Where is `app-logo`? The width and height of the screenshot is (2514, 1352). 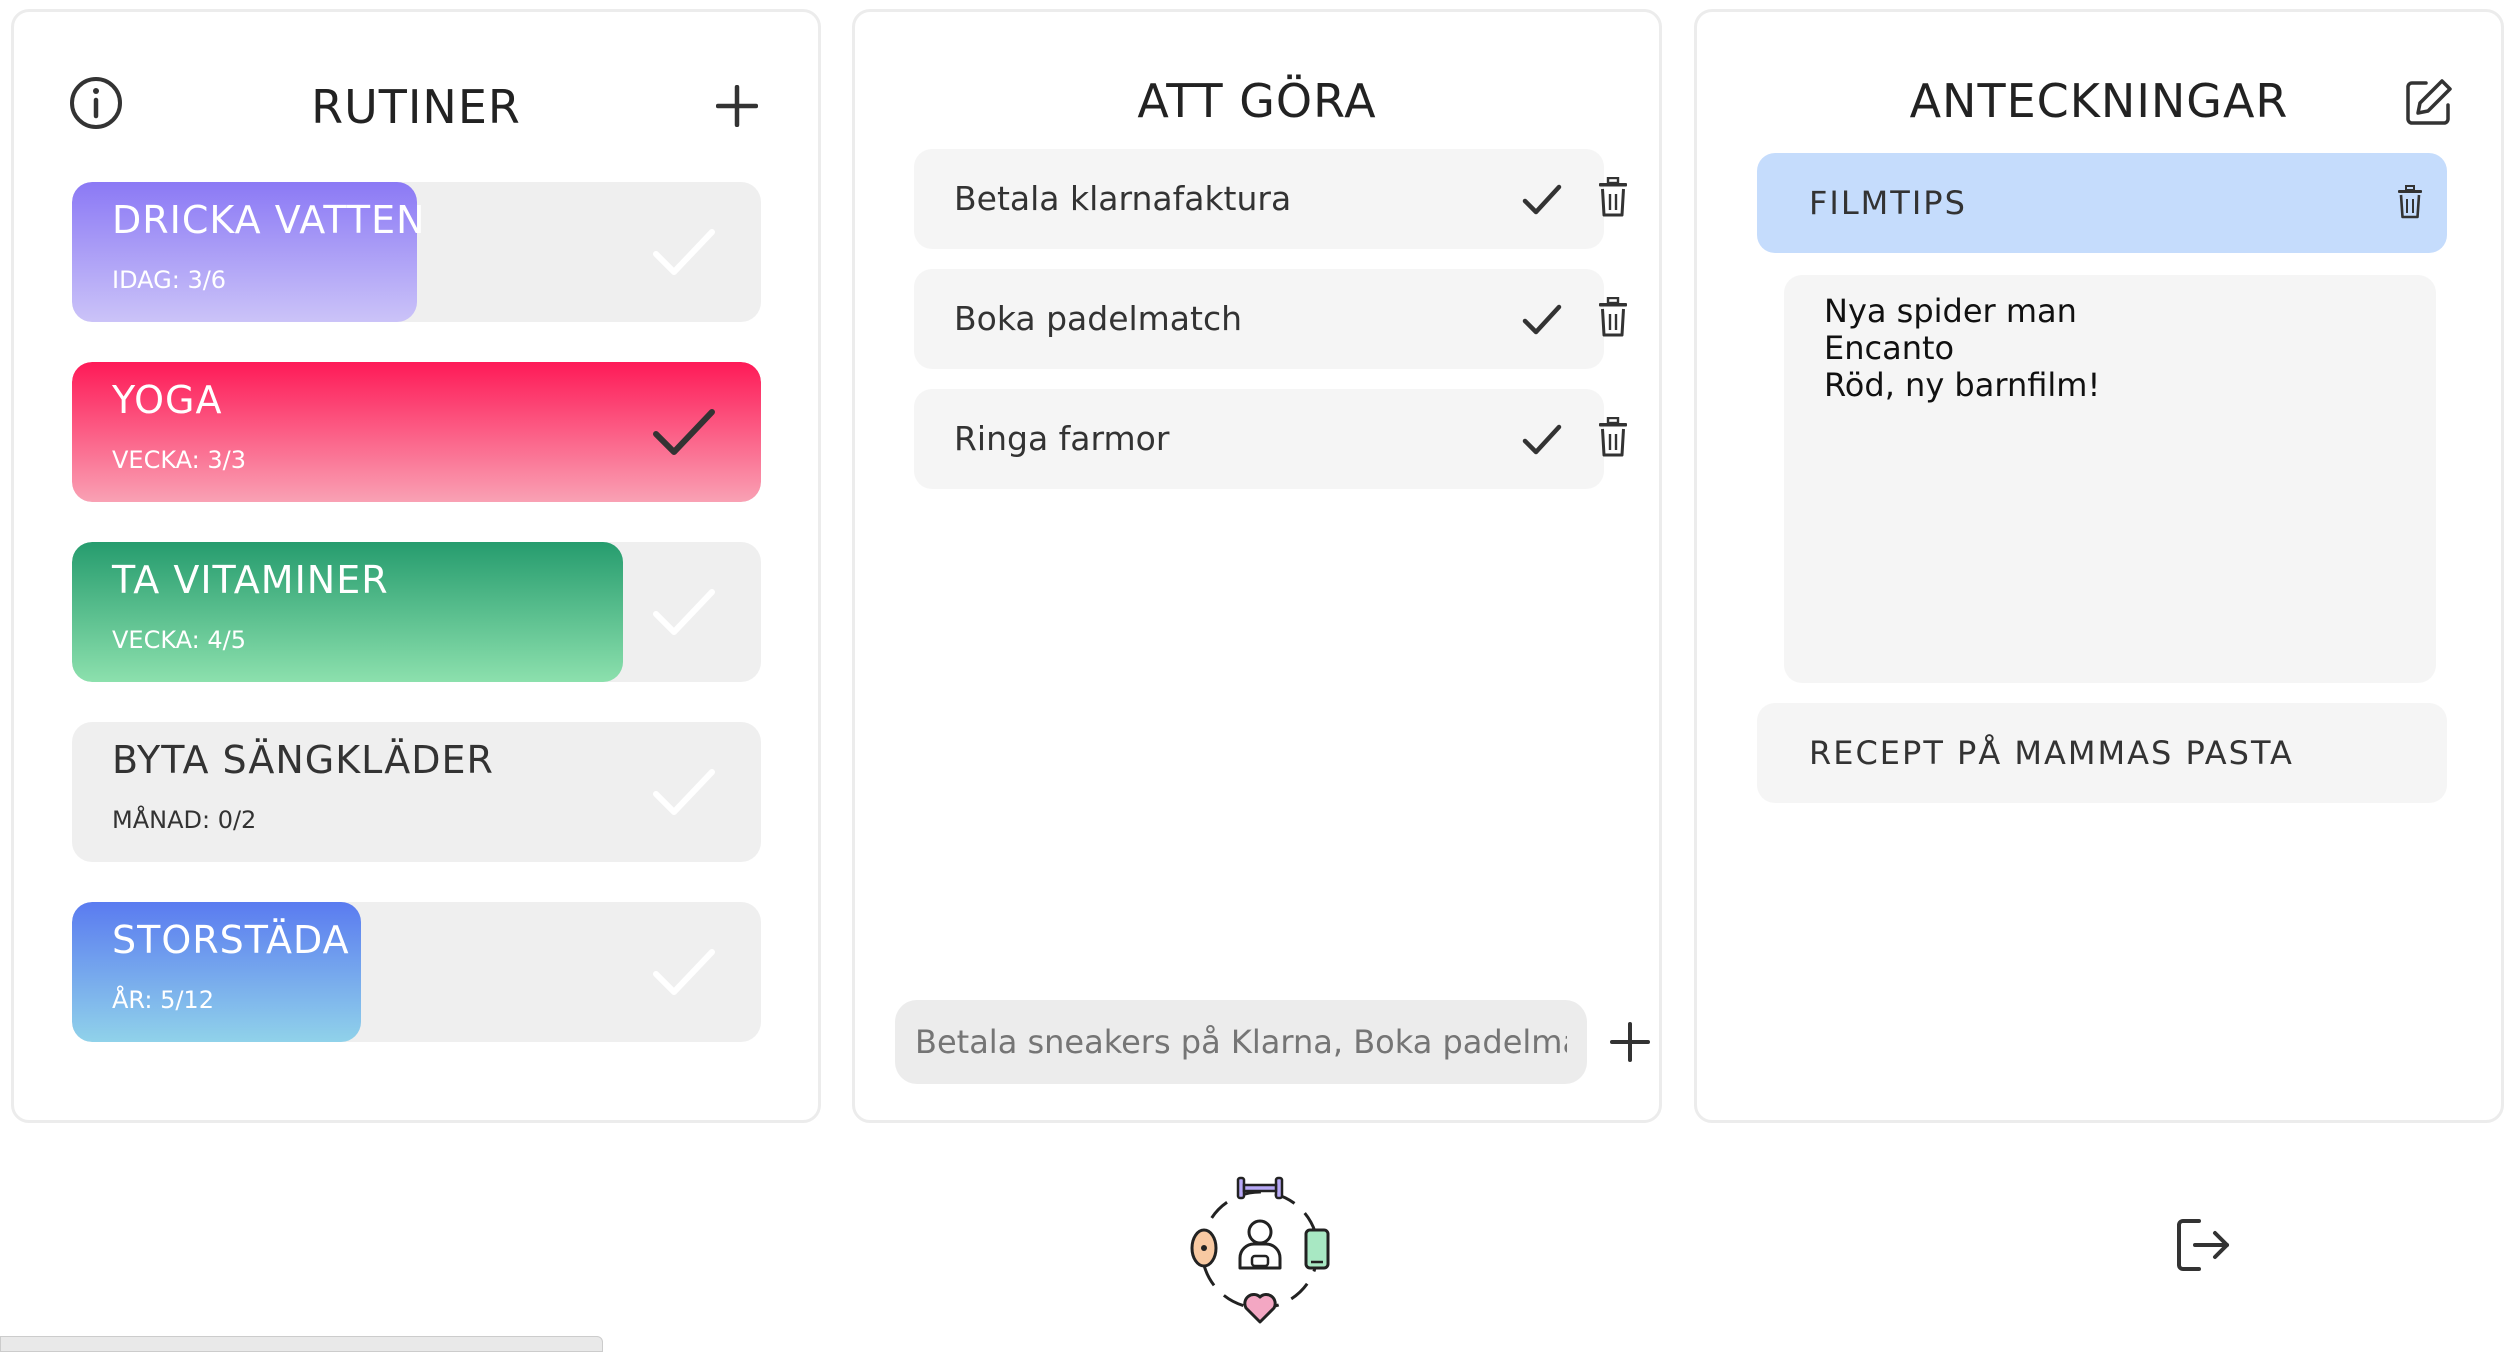 app-logo is located at coordinates (1260, 1250).